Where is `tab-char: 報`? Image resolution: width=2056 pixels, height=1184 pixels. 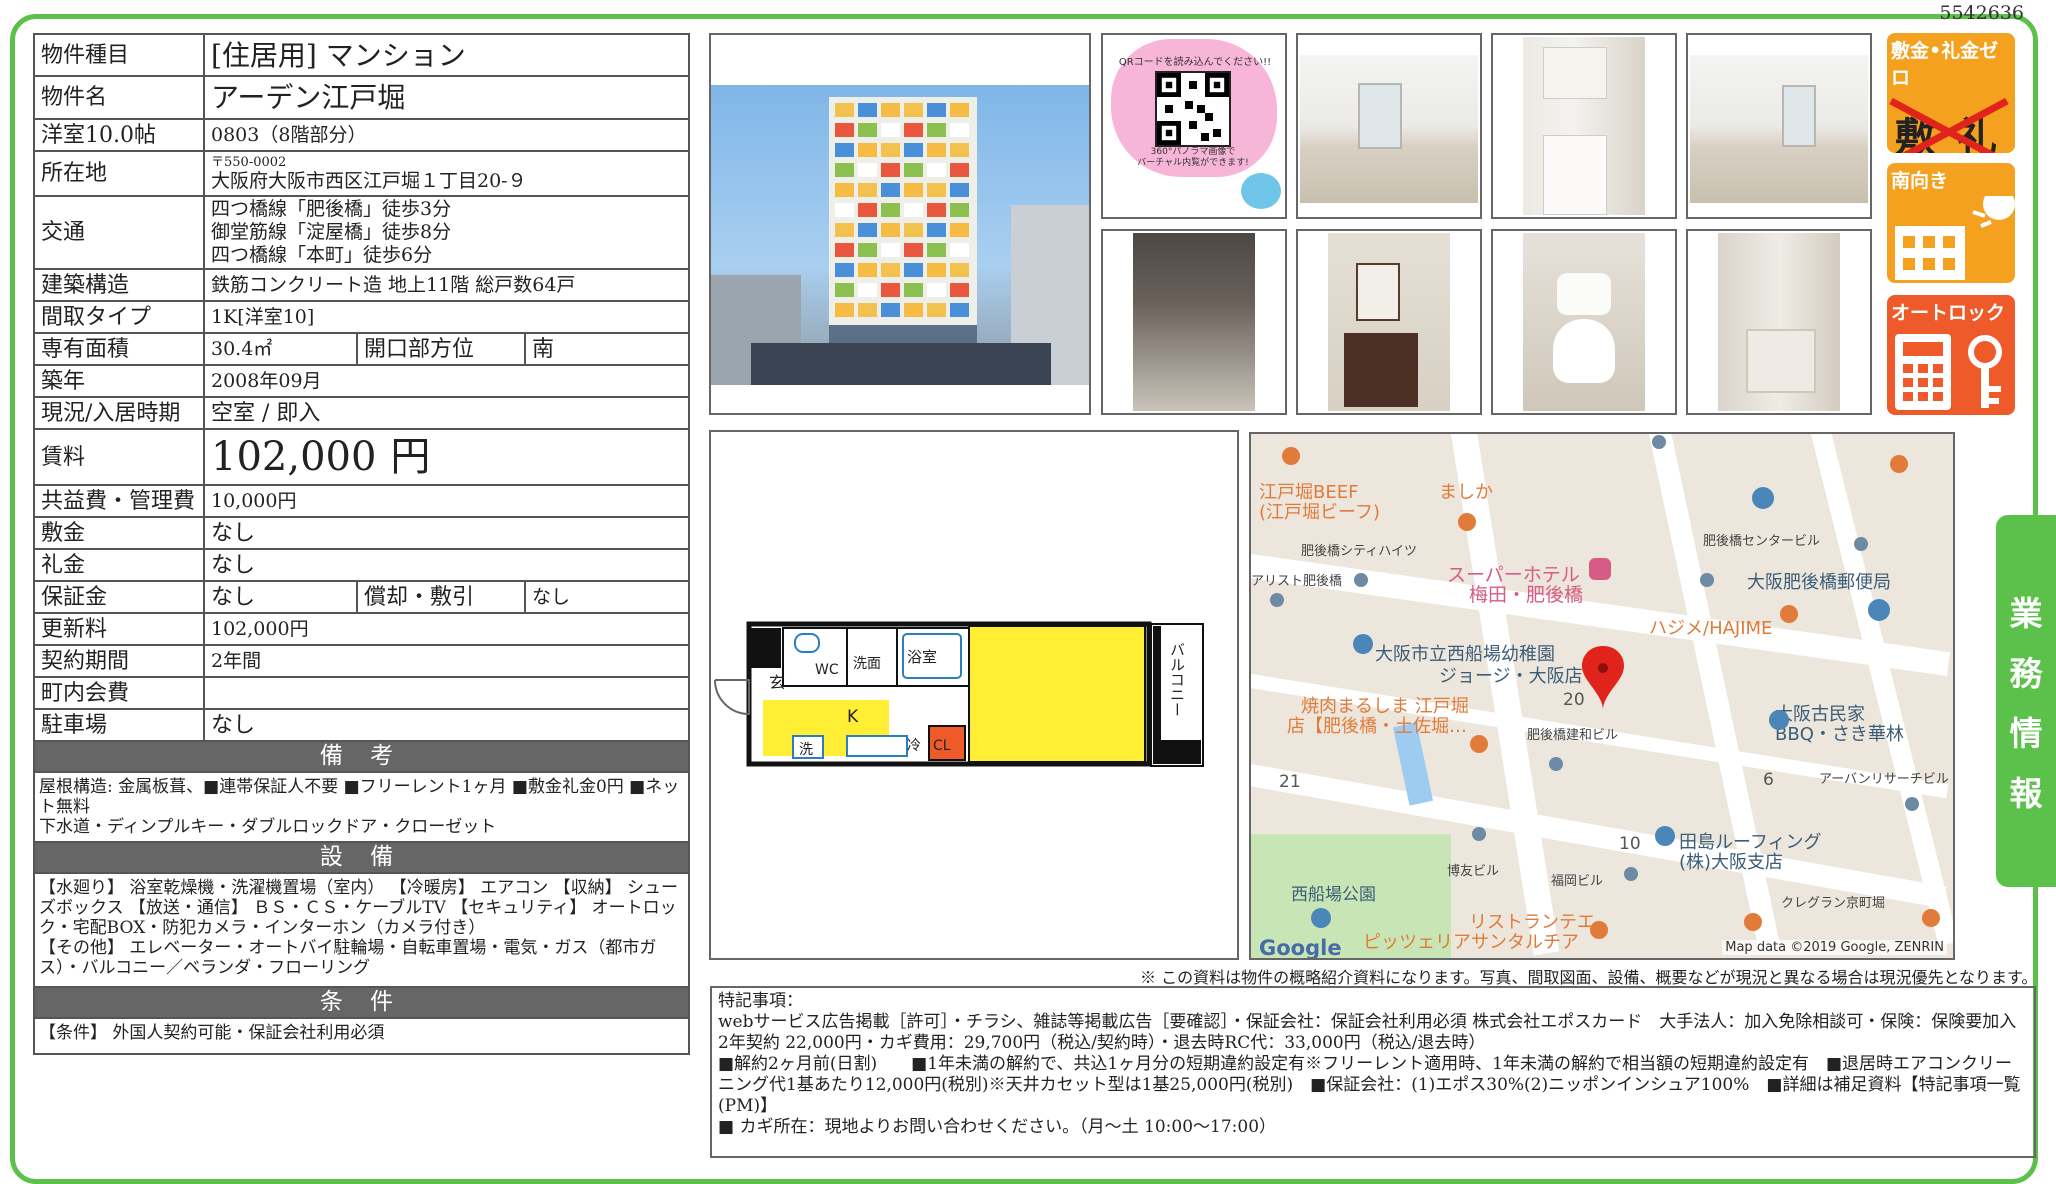
tab-char: 報 is located at coordinates (2026, 793).